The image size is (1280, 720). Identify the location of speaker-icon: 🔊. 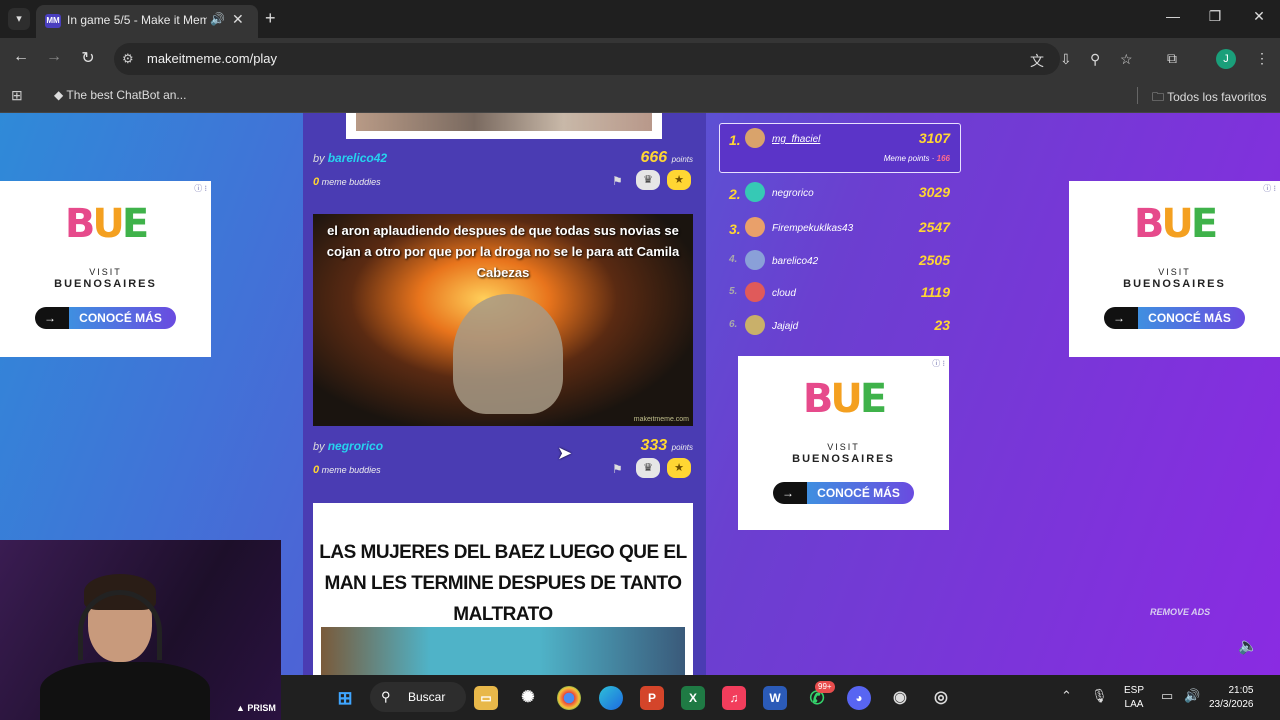
(1192, 696).